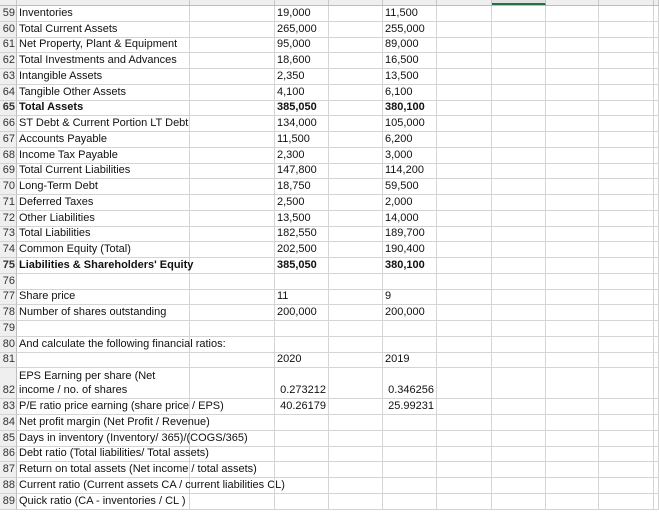 The image size is (659, 517). What do you see at coordinates (410, 108) in the screenshot?
I see `cell-value-2019: 380,100` at bounding box center [410, 108].